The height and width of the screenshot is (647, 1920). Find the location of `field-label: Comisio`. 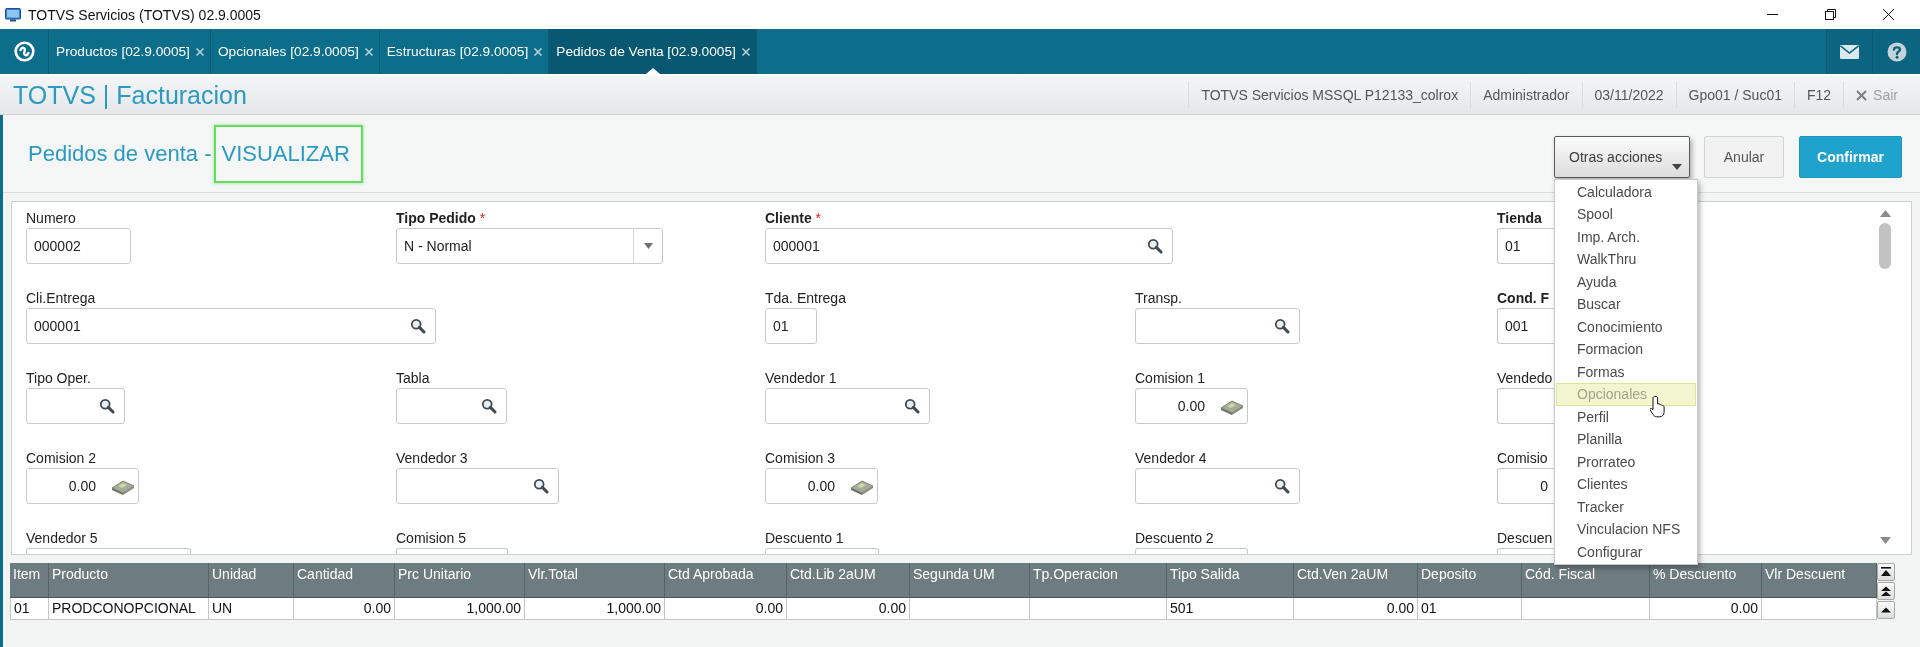

field-label: Comisio is located at coordinates (1522, 458).